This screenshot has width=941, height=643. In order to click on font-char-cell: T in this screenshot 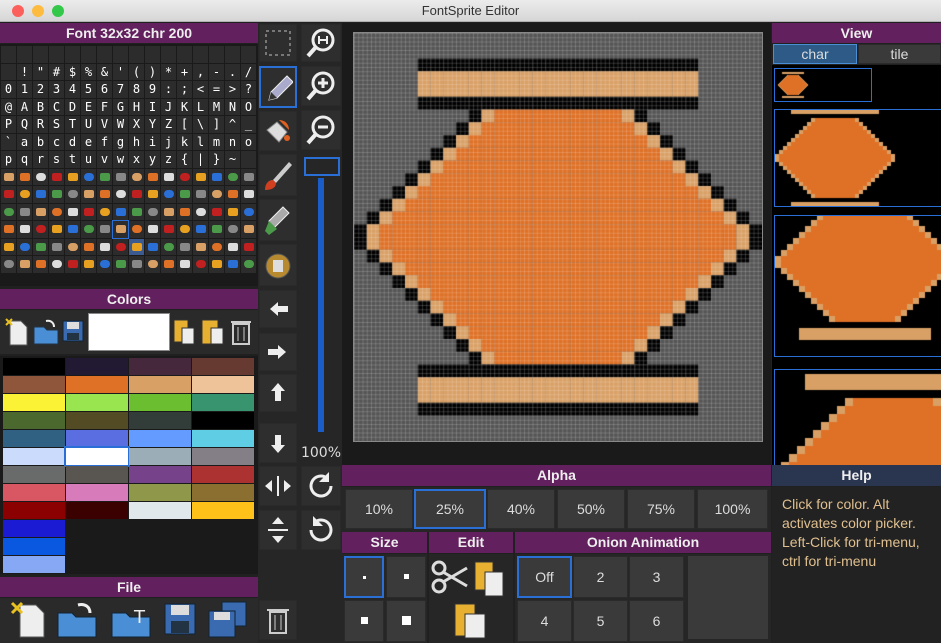, I will do `click(72, 124)`.